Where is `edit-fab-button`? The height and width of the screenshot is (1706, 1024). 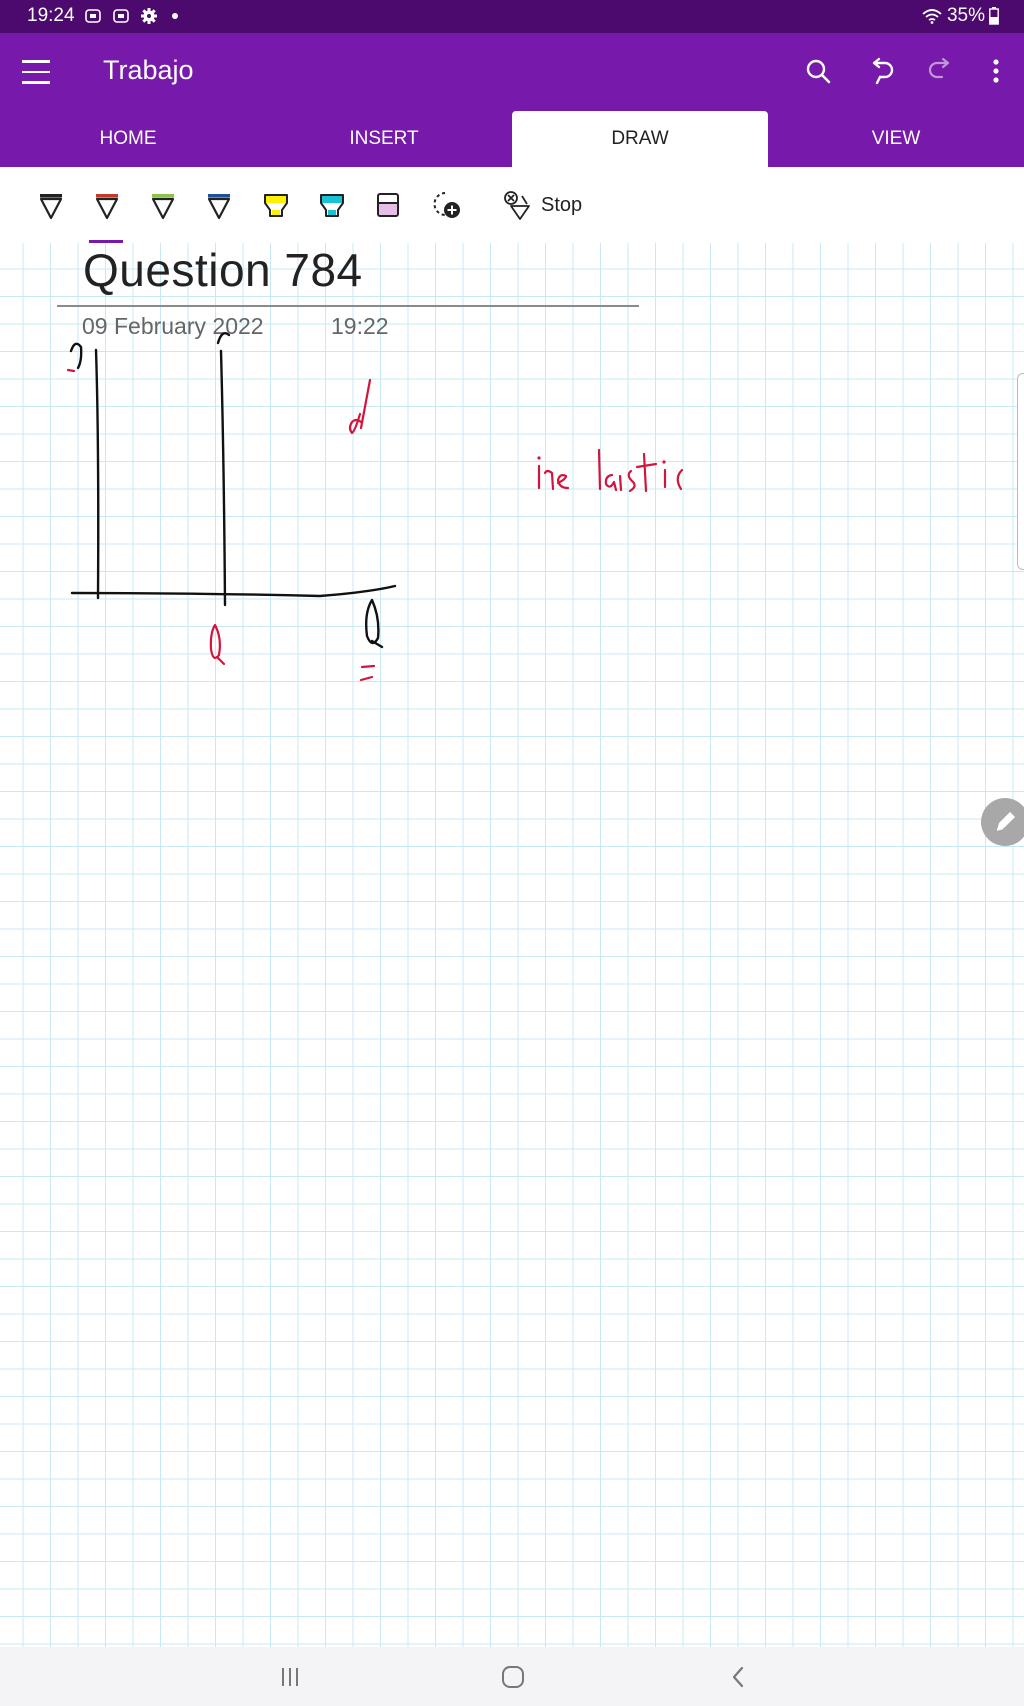
edit-fab-button is located at coordinates (1002, 822).